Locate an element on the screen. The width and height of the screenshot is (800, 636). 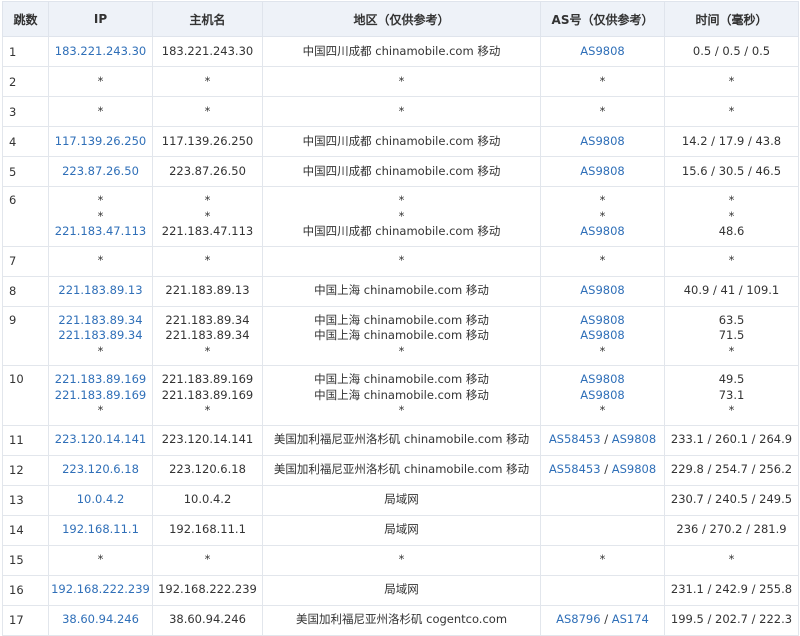
time-line: 199.5 / 202.7 / 222.3 is located at coordinates (731, 619).